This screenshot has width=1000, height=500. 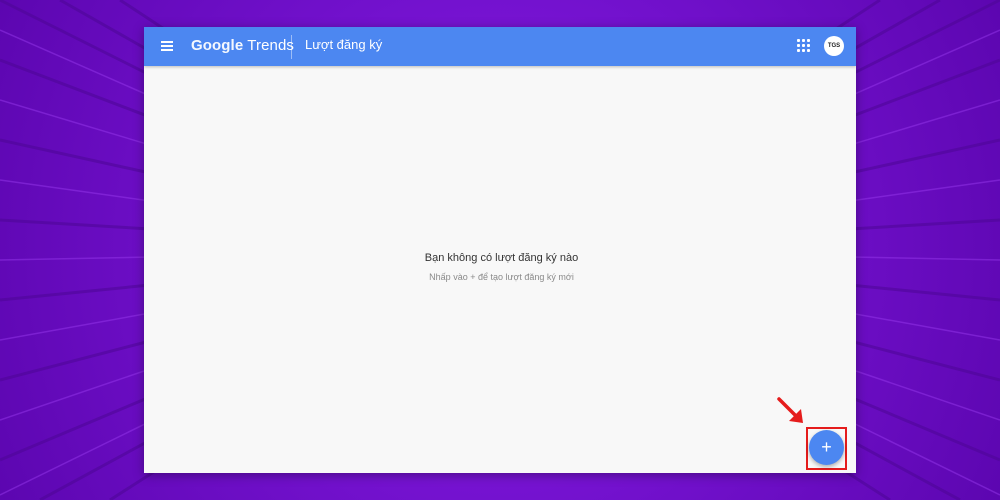 I want to click on menu-icon, so click(x=167, y=46).